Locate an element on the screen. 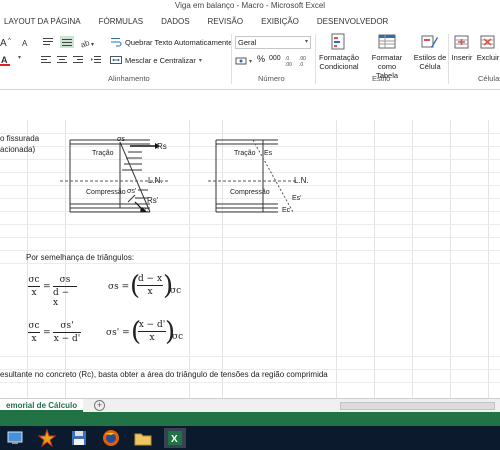  formula3-lhs: σc x is located at coordinates (34, 332).